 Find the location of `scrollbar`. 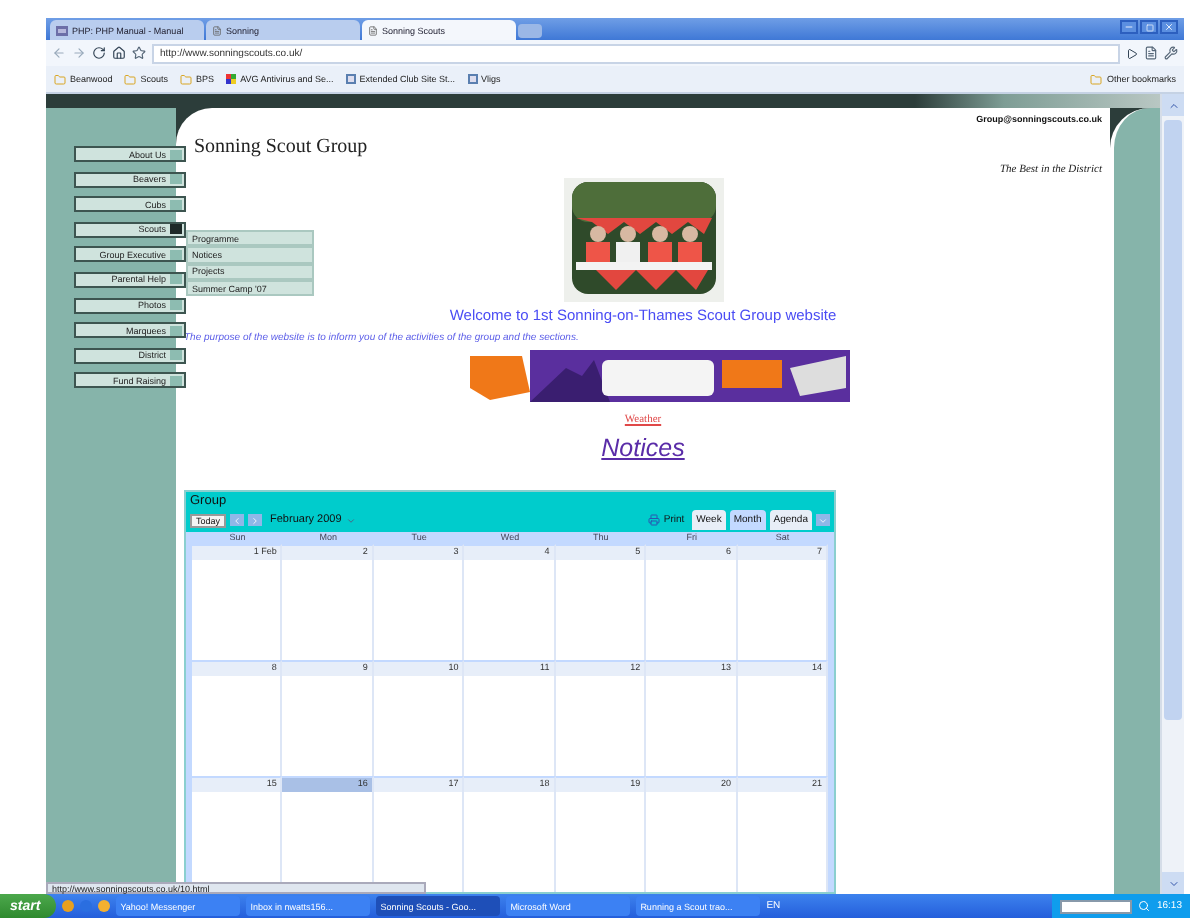

scrollbar is located at coordinates (1172, 494).